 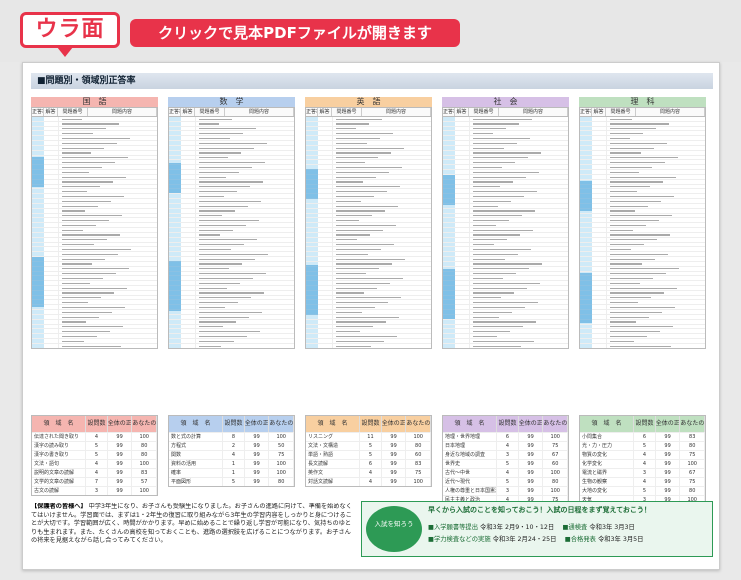 I want to click on subject-column: 英 語正答率解答問題番号問題内容, so click(x=368, y=223).